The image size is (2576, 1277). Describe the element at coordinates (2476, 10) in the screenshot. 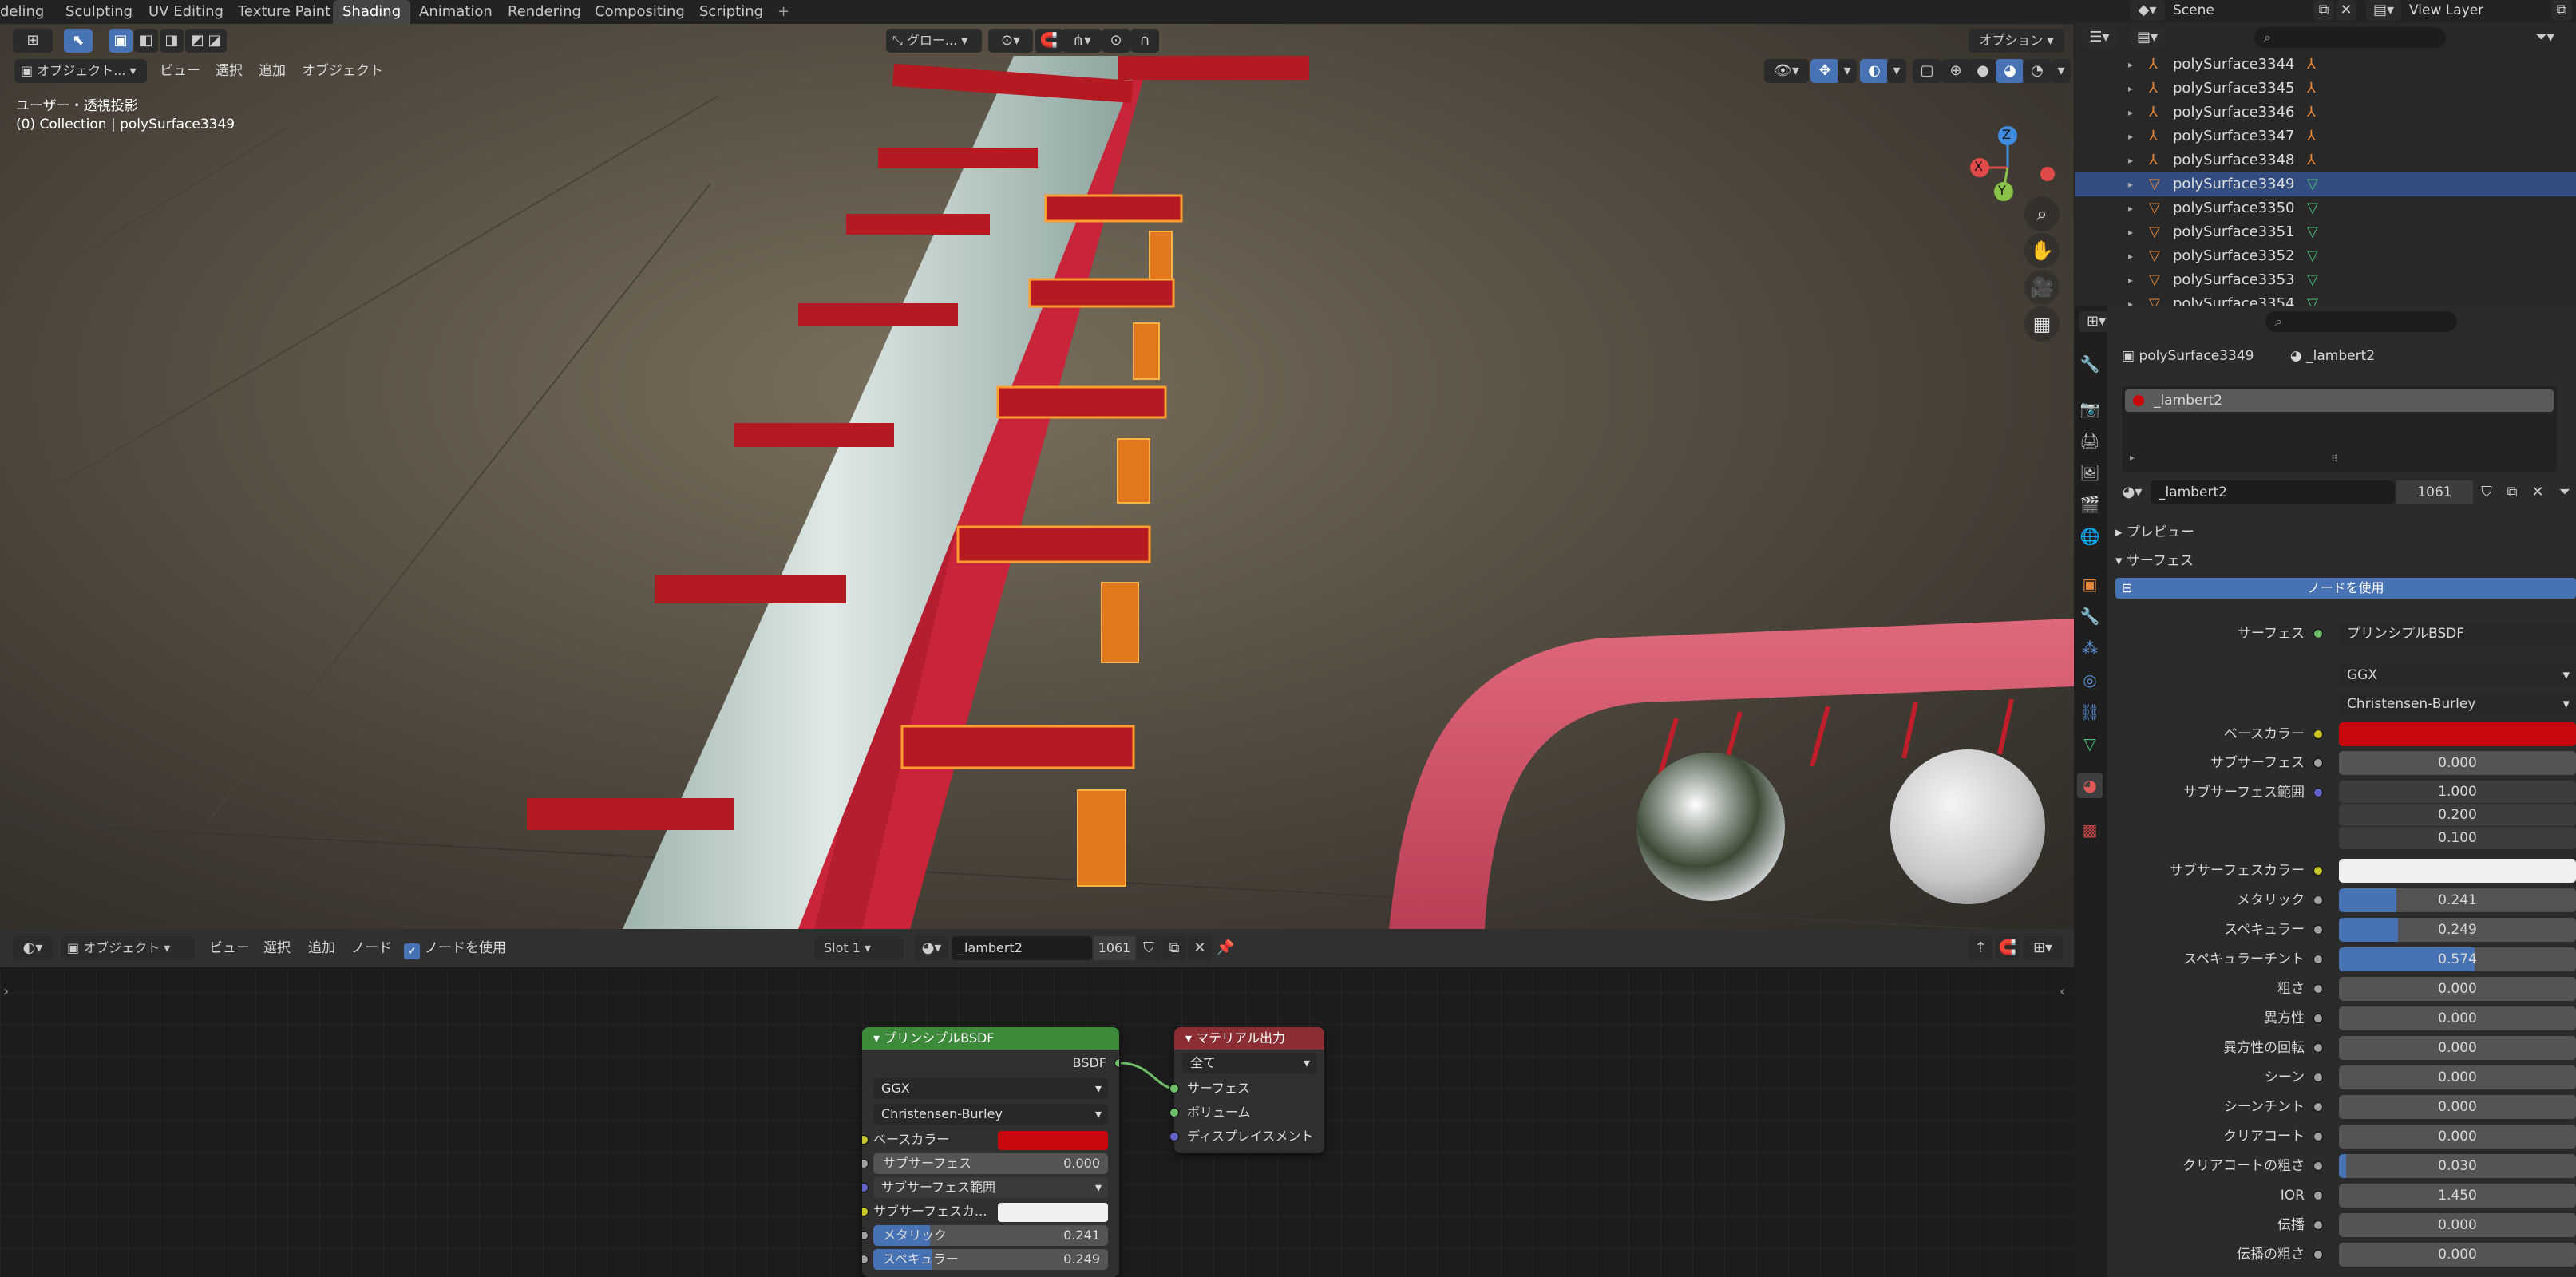

I see `view-layer-name: View Layer` at that location.